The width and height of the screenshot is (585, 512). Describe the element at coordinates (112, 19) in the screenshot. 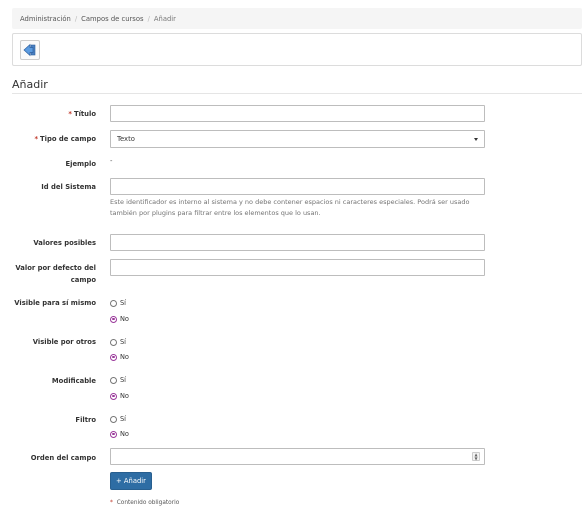

I see `breadcrumb-item-campos-de-cursos: Campos de cursos` at that location.